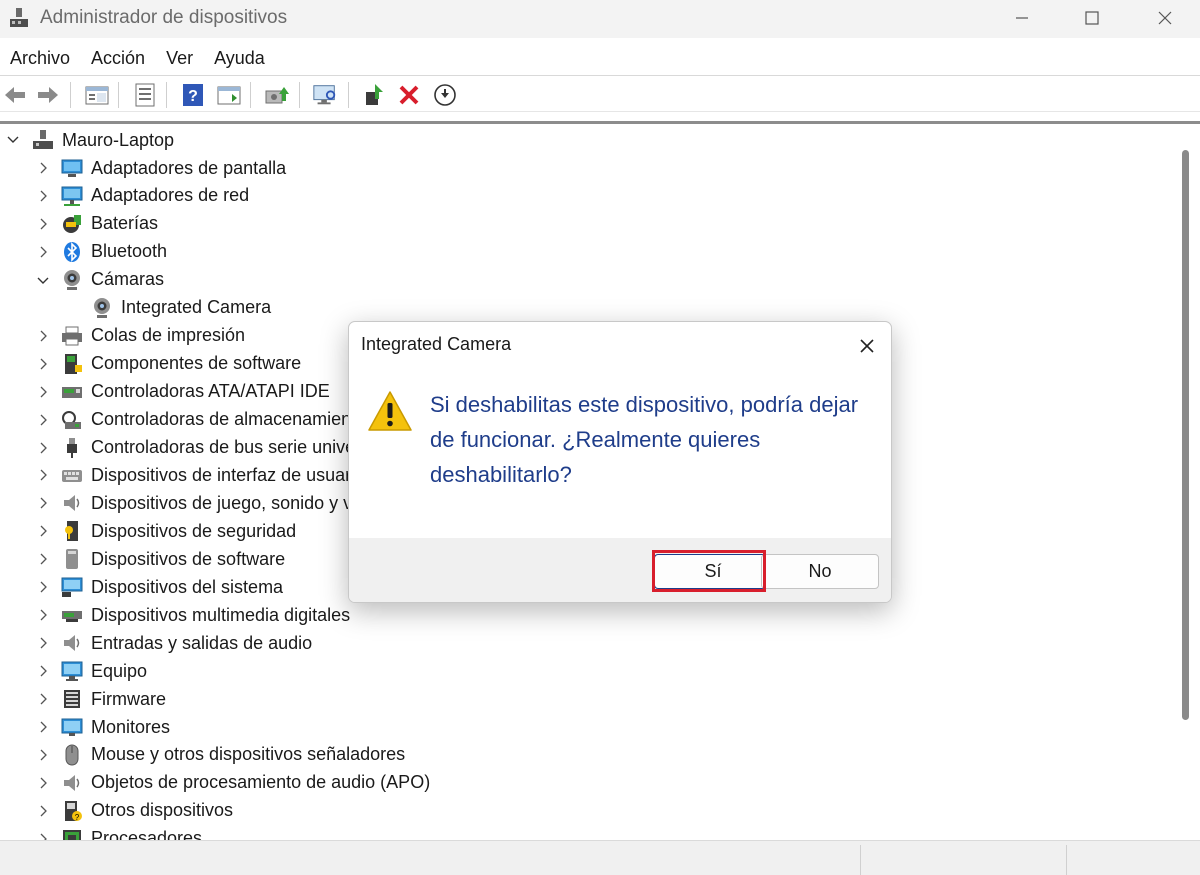 The image size is (1200, 875). What do you see at coordinates (72, 503) in the screenshot?
I see `speaker-icon` at bounding box center [72, 503].